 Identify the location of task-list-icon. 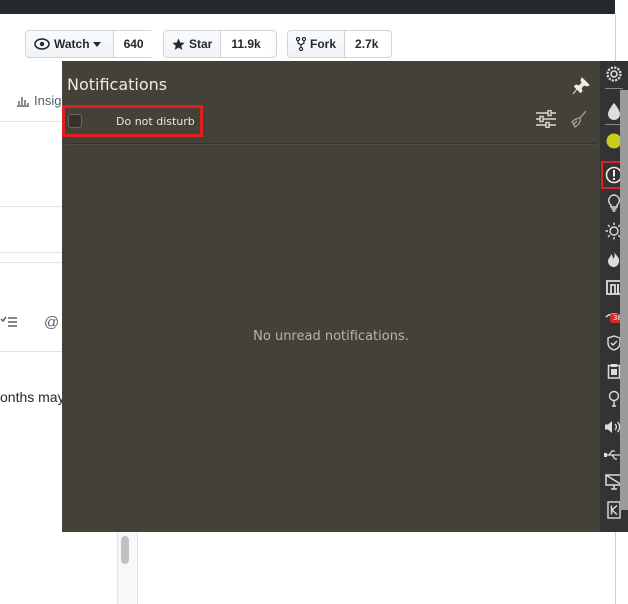
(9, 321).